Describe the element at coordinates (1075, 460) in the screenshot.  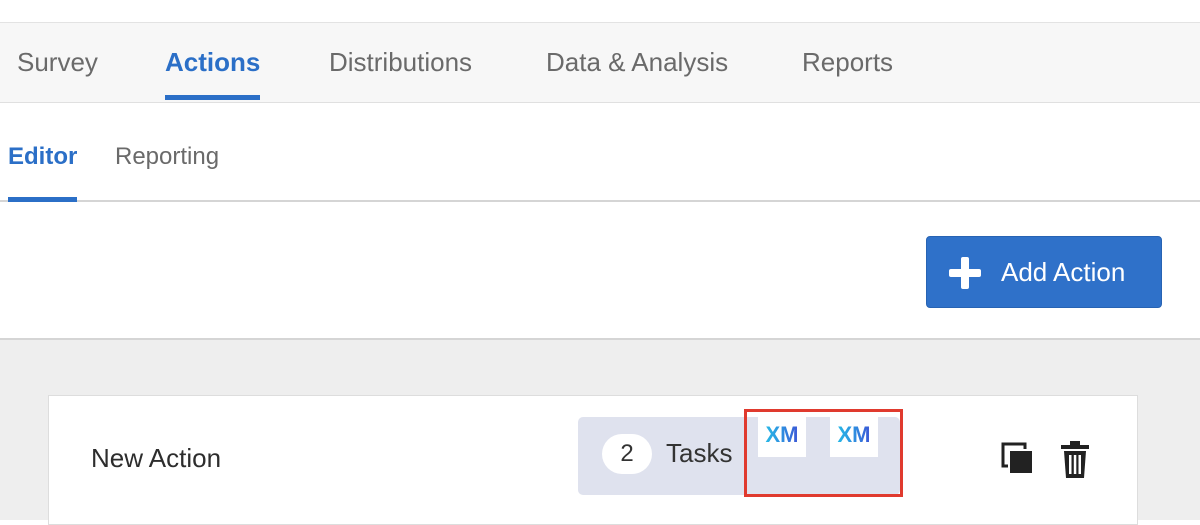
I see `trash-icon` at that location.